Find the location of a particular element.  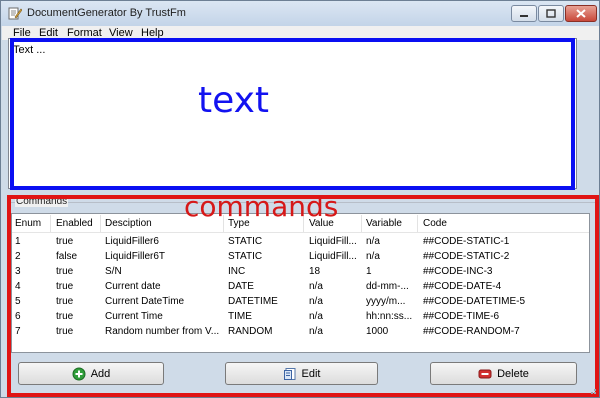

column-header-enum: Enum is located at coordinates (28, 223).